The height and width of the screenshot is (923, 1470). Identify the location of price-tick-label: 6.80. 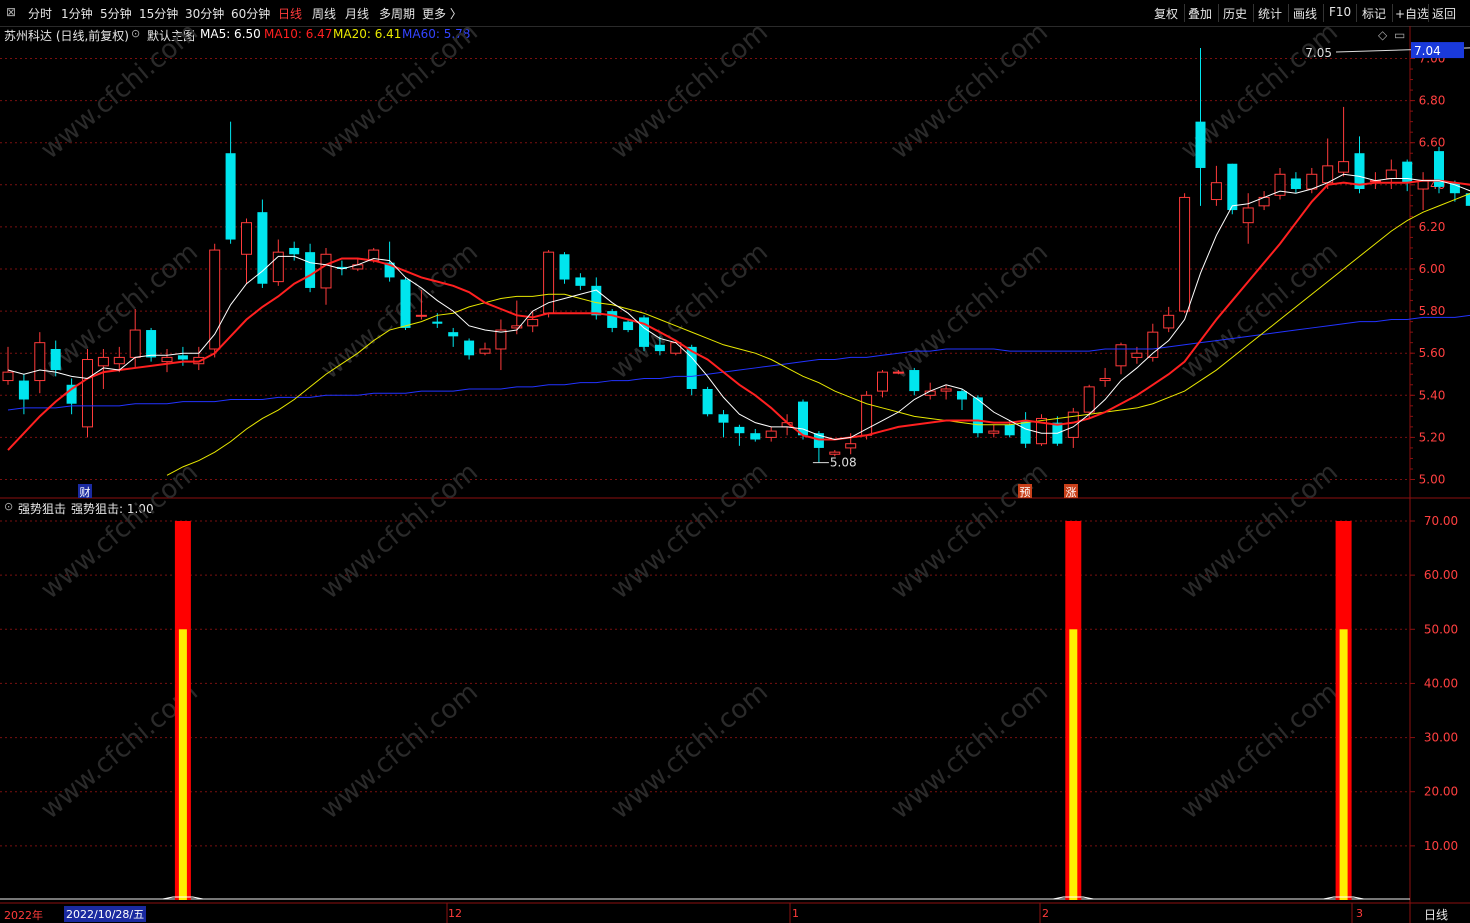
(1432, 101).